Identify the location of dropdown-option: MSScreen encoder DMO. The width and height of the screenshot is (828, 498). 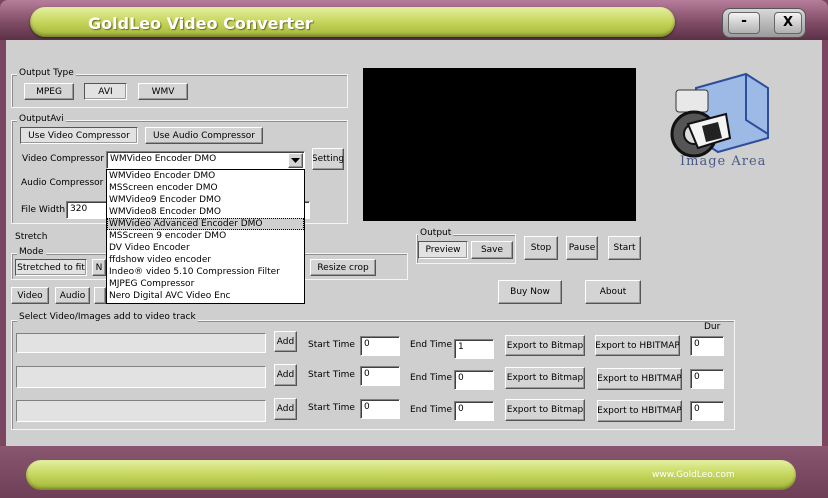
(205, 188).